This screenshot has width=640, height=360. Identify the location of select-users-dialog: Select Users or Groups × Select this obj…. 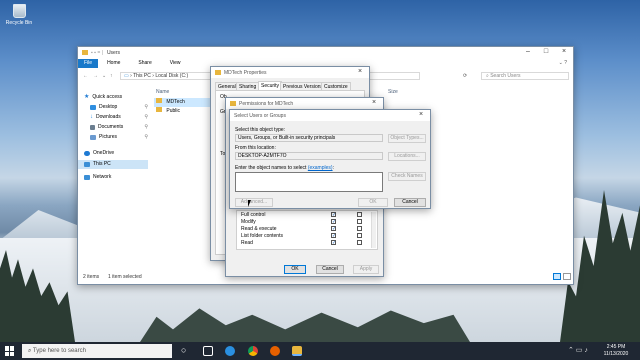
(330, 159).